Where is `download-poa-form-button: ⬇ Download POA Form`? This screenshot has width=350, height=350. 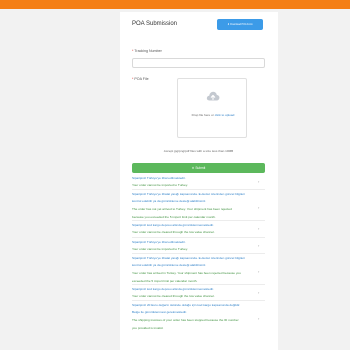 download-poa-form-button: ⬇ Download POA Form is located at coordinates (240, 24).